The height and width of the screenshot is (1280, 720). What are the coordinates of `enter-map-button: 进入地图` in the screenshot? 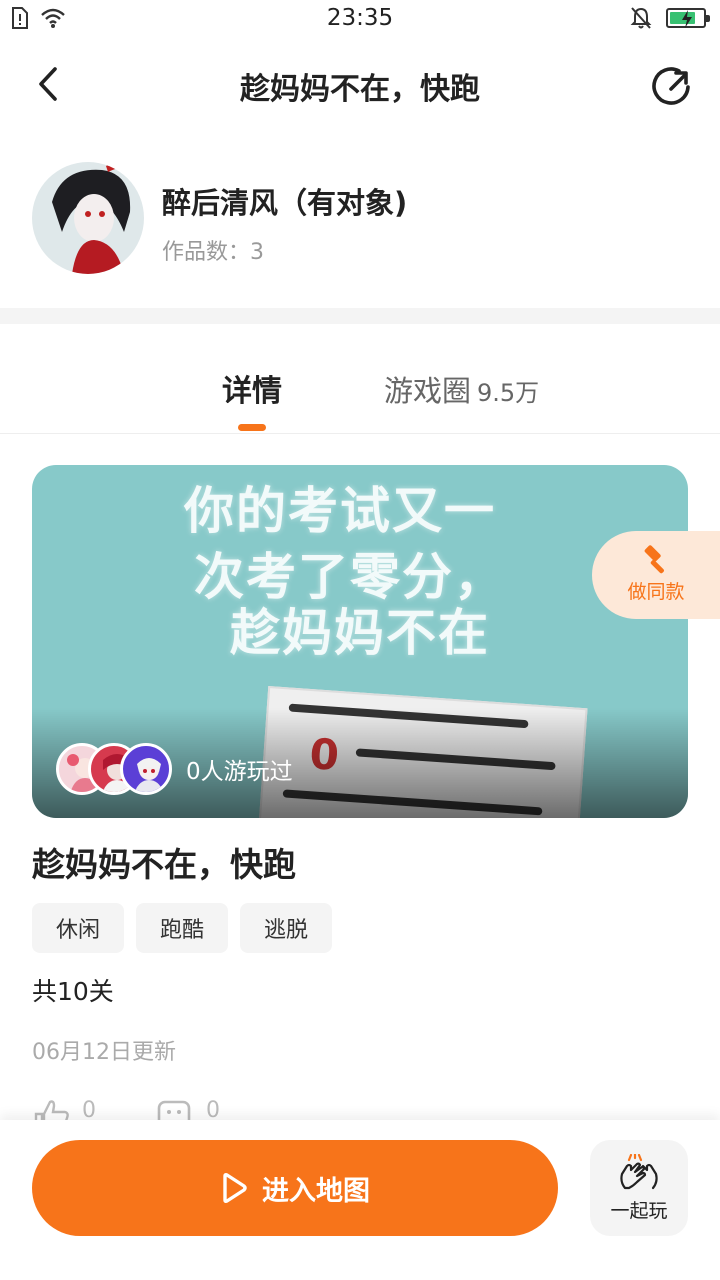 It's located at (295, 1188).